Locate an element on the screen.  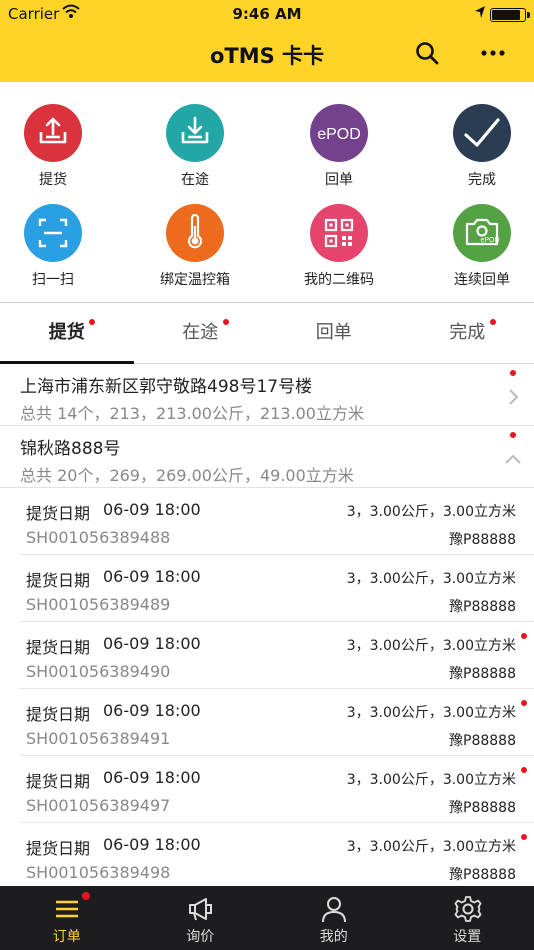
epod-icon: ePOD is located at coordinates (339, 133).